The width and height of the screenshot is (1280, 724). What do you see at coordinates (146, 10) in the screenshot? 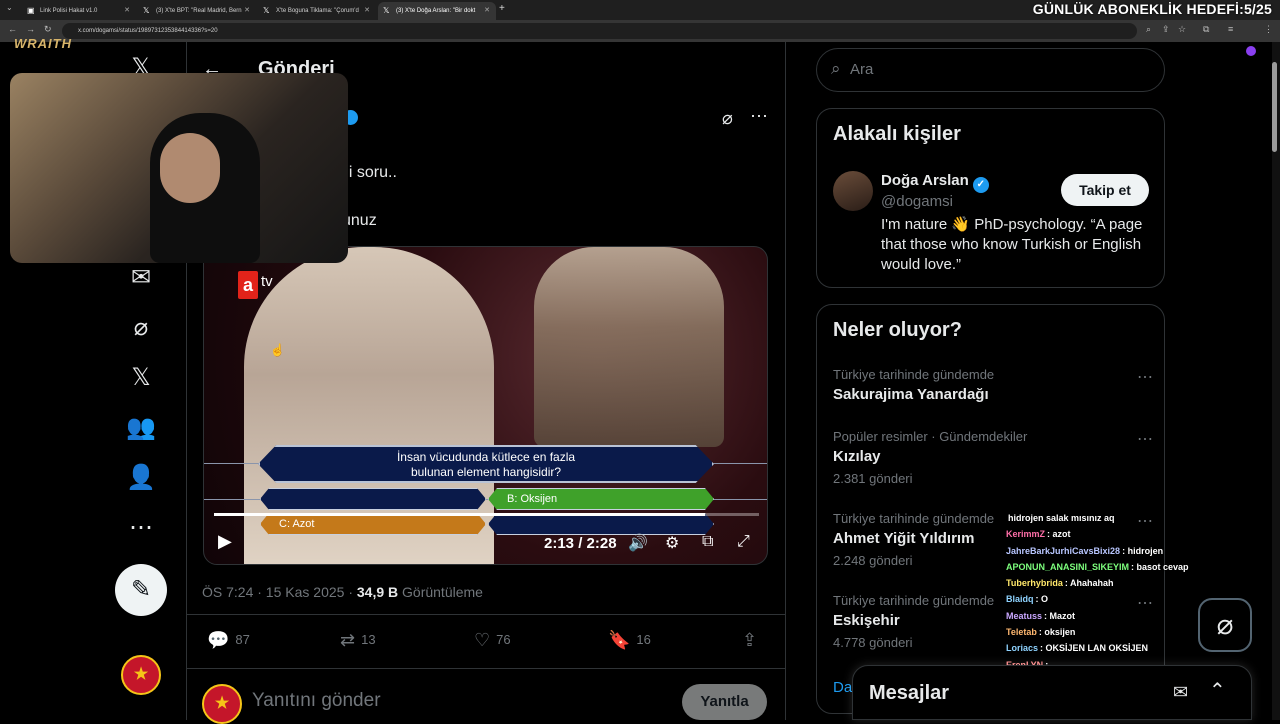
I see `x-logo-icon: 𝕏` at bounding box center [146, 10].